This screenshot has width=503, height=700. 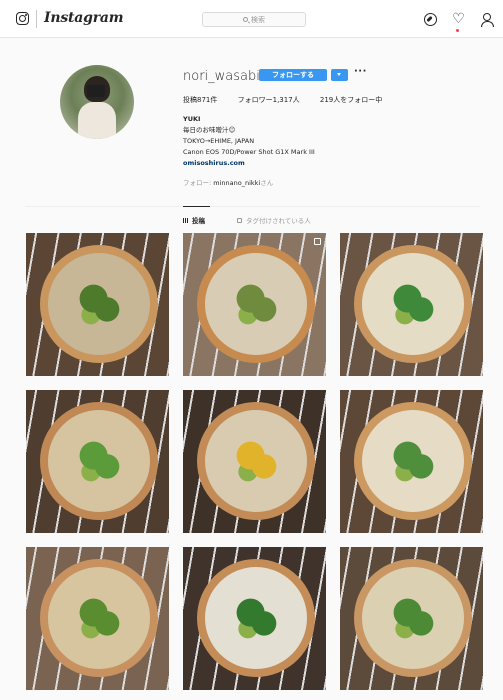 I want to click on followed-by-user-link: minnano_nikki, so click(x=236, y=183).